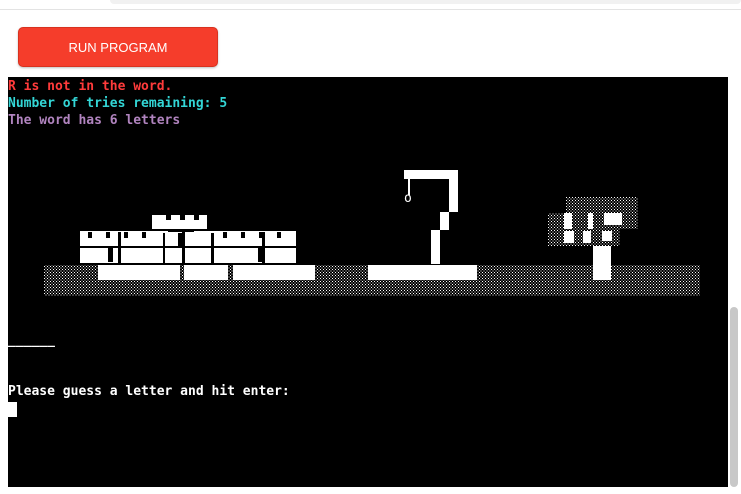 The height and width of the screenshot is (494, 741). Describe the element at coordinates (31, 340) in the screenshot. I see `word-blanks: ______` at that location.